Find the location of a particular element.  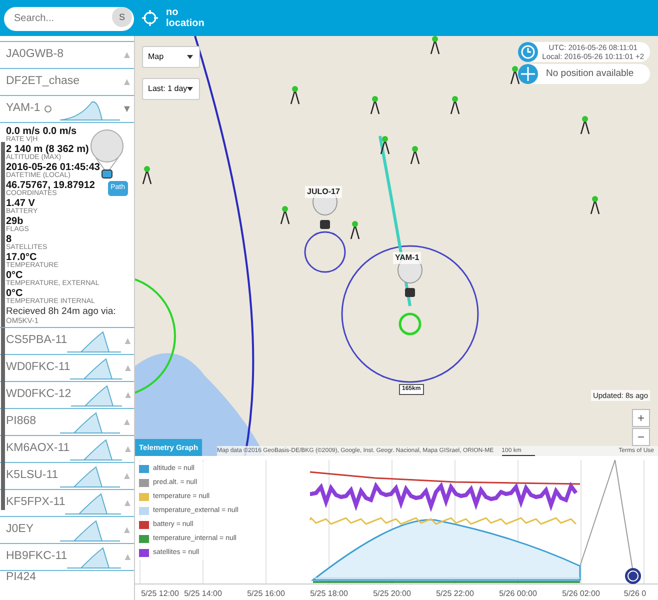

callsign: PI868 is located at coordinates (21, 422).